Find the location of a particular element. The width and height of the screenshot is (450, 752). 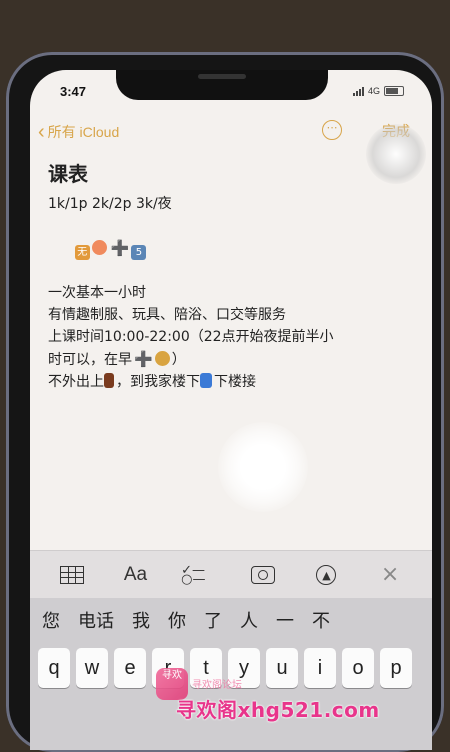

note-title: 课表 is located at coordinates (68, 174).